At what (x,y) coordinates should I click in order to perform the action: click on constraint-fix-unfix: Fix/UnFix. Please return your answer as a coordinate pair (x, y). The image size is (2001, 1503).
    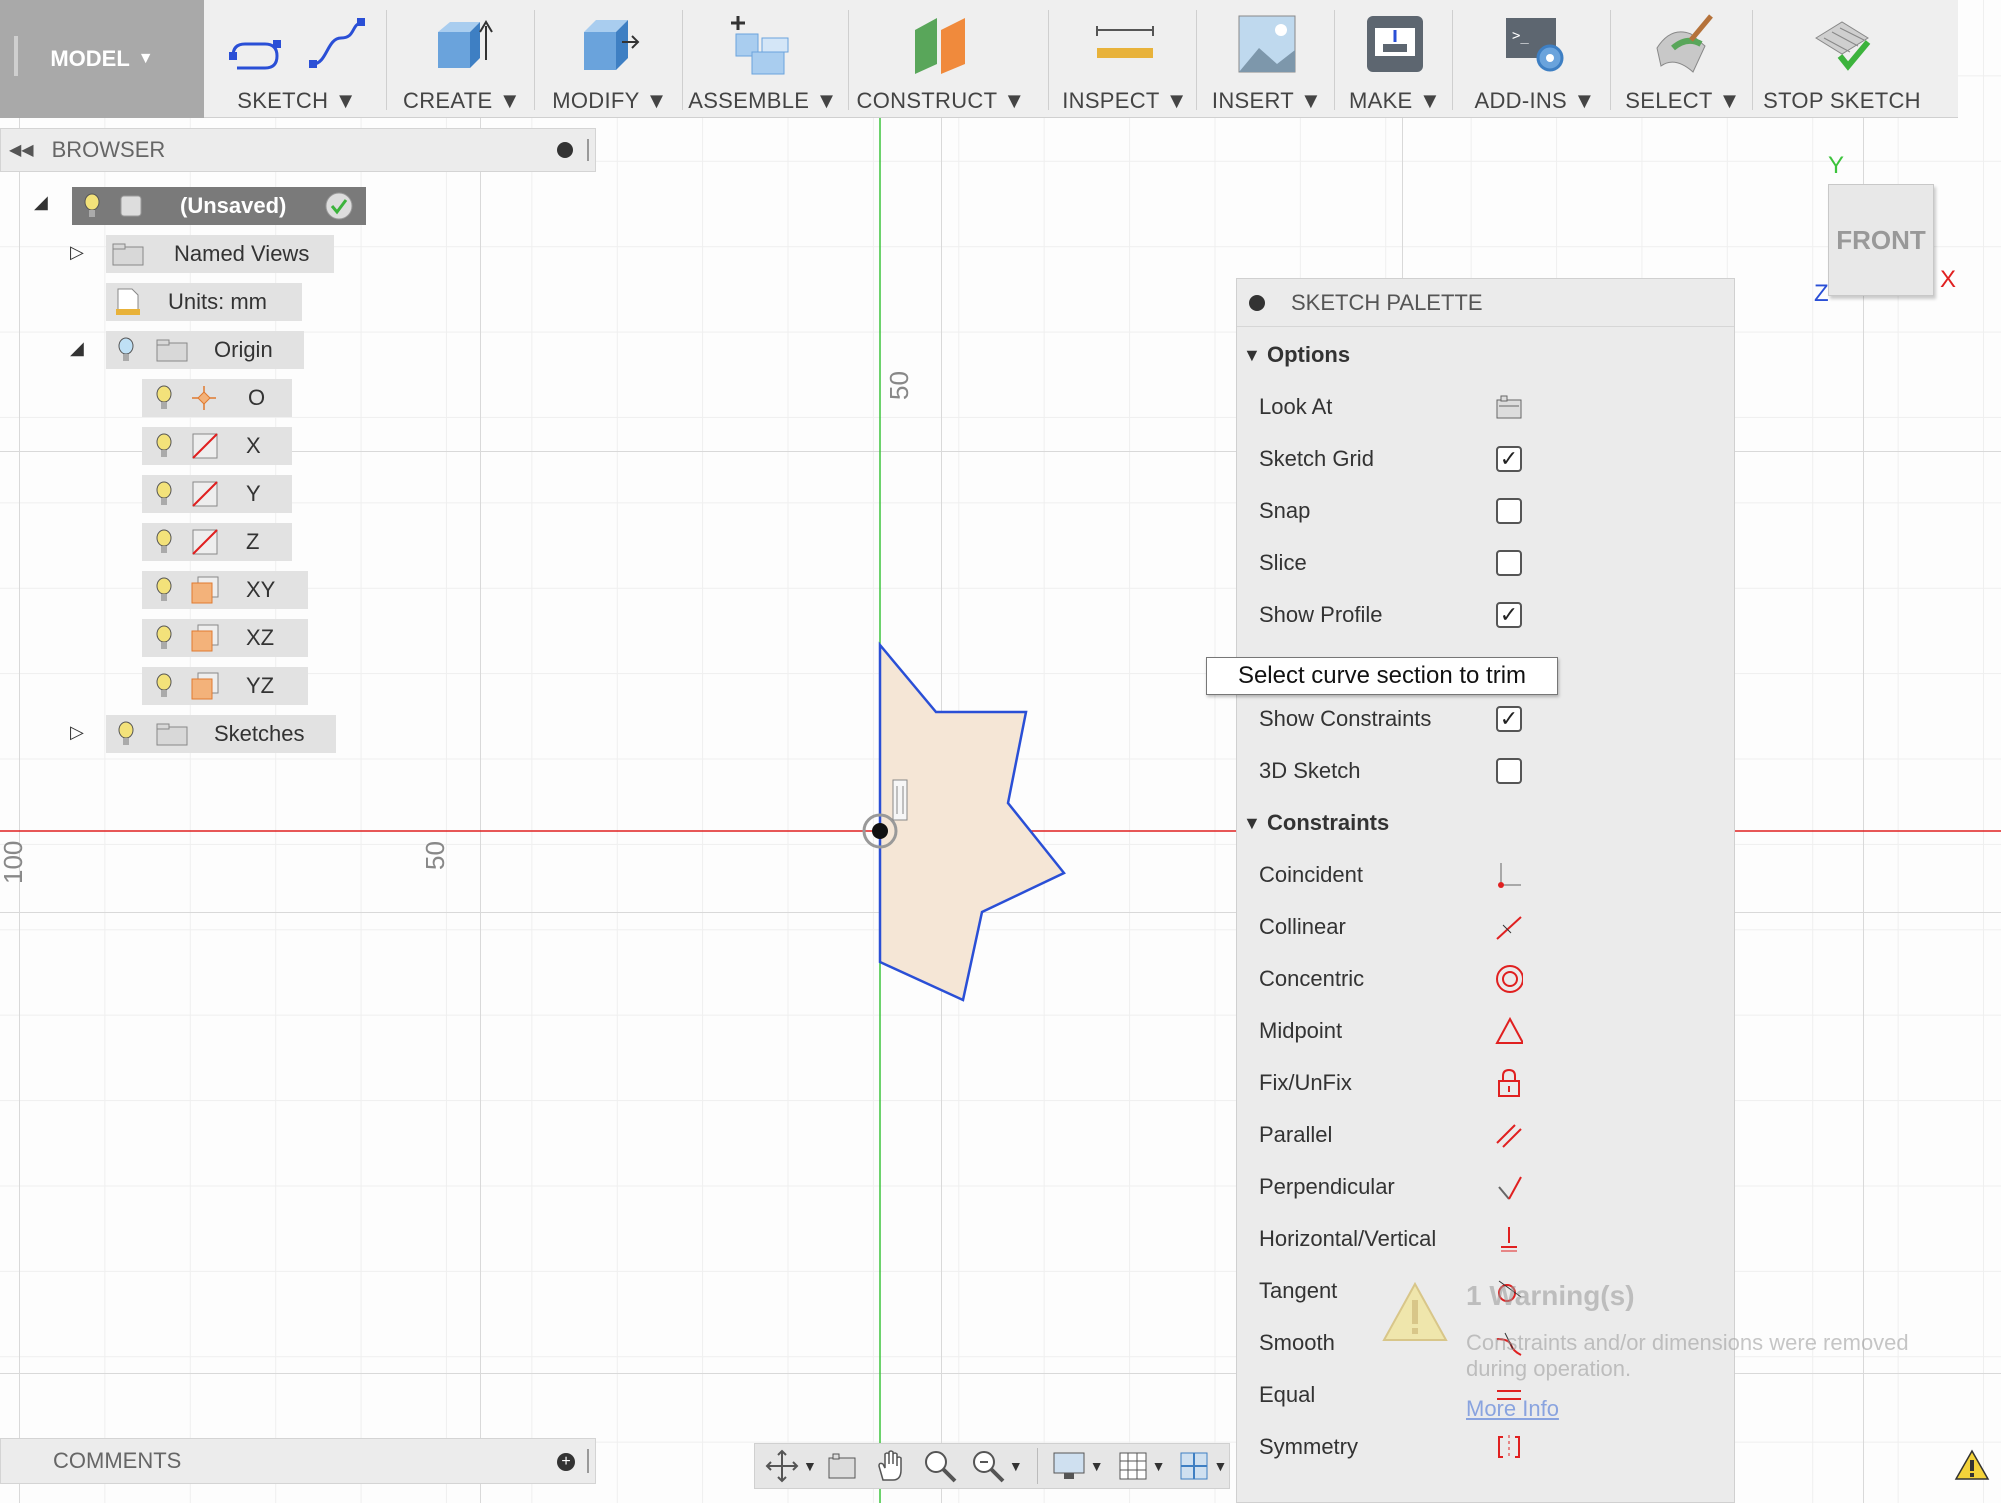
    Looking at the image, I should click on (1485, 1083).